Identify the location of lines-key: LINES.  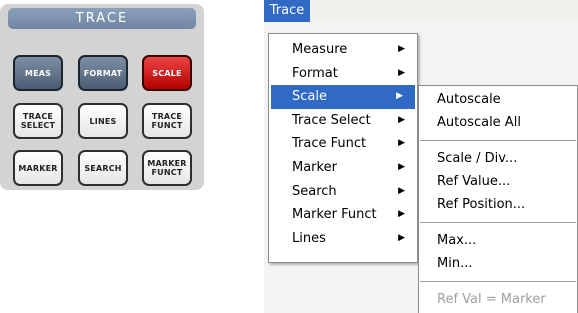
(103, 121).